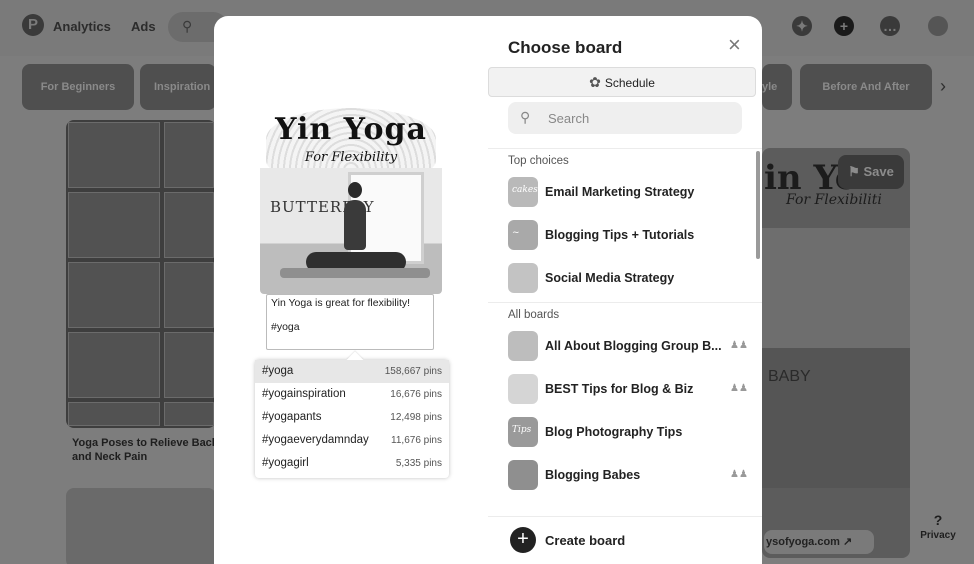 The image size is (974, 564). I want to click on top-choices-heading: Top choices, so click(538, 161).